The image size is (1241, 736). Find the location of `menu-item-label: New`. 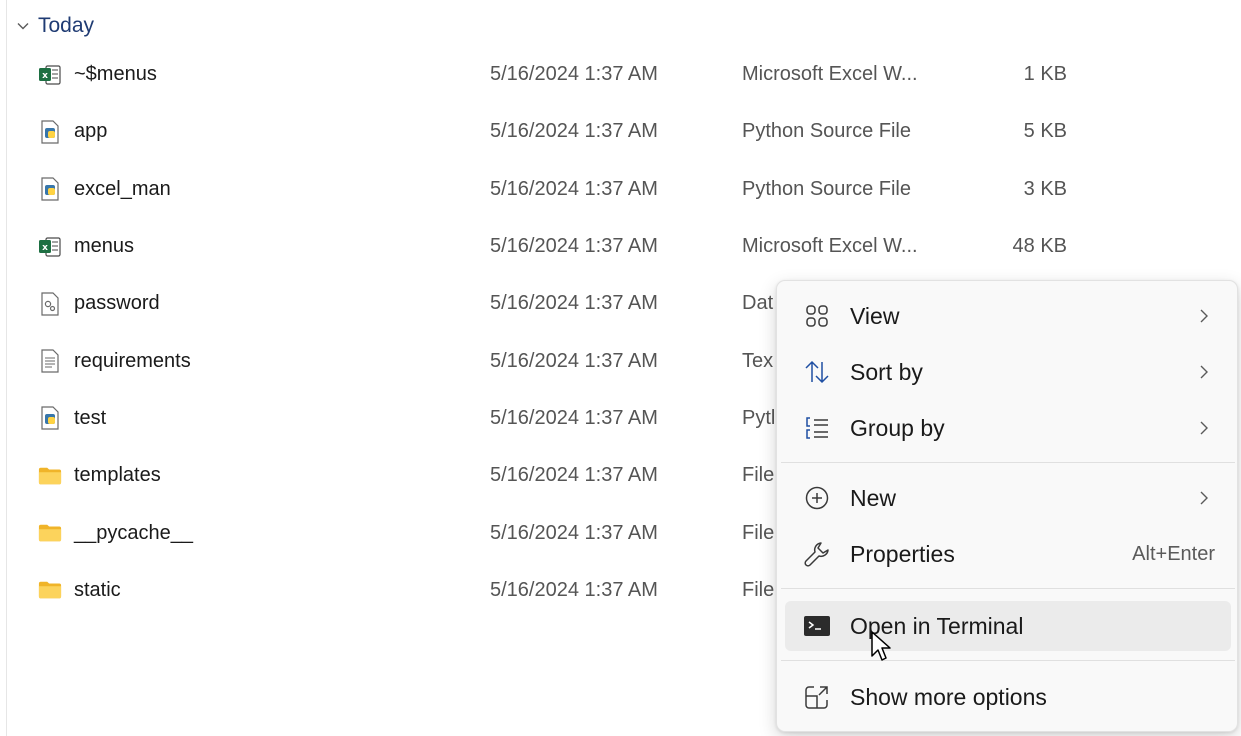

menu-item-label: New is located at coordinates (873, 497).